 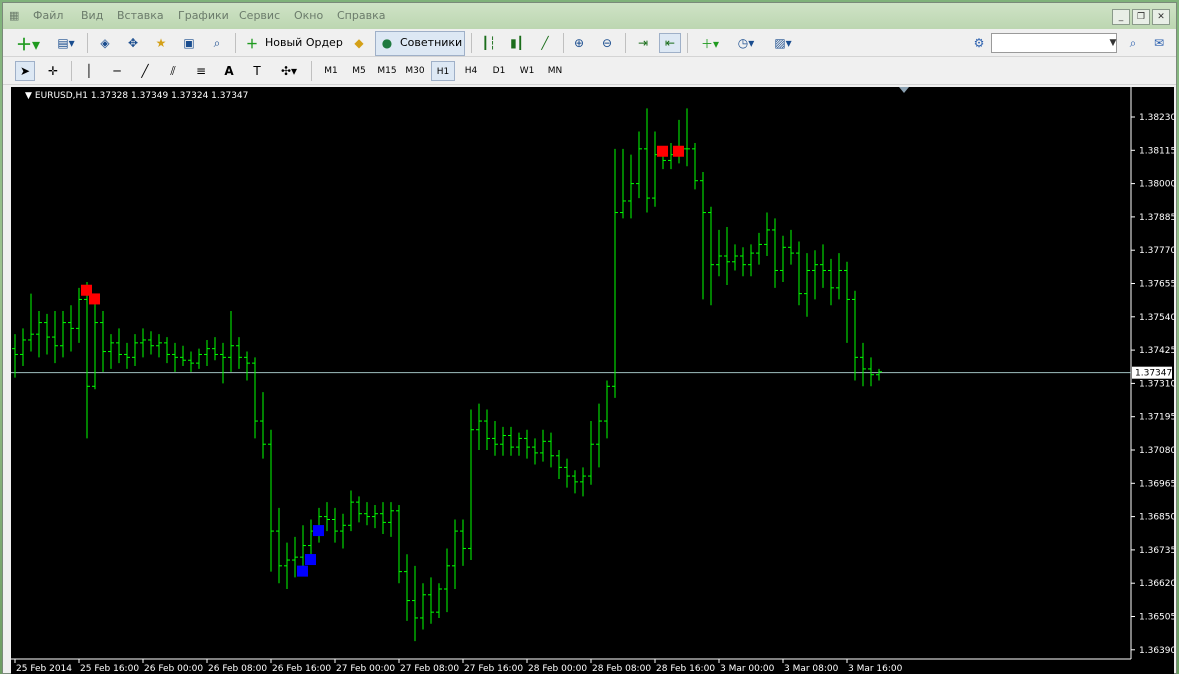 What do you see at coordinates (361, 15) in the screenshot?
I see `menu-help: Справка` at bounding box center [361, 15].